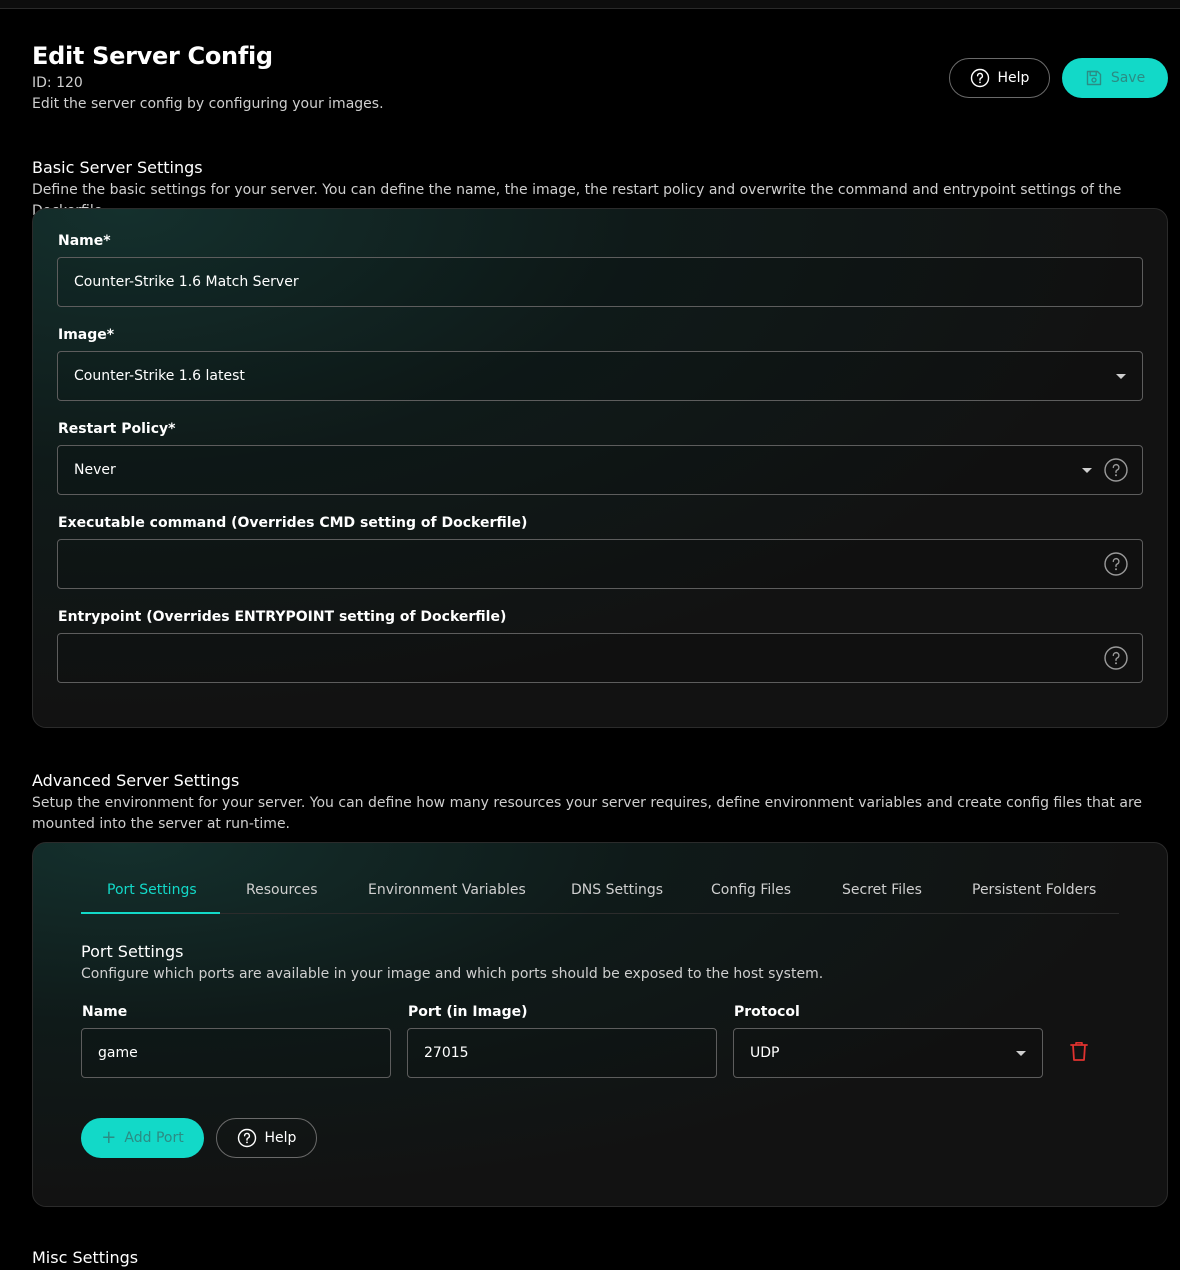  Describe the element at coordinates (136, 780) in the screenshot. I see `advanced-settings-title: Advanced Server Settings` at that location.